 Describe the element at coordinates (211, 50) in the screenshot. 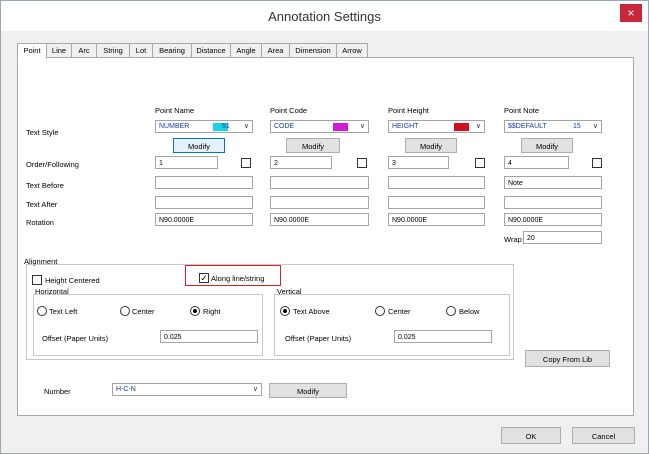

I see `tab-distance: Distance` at that location.